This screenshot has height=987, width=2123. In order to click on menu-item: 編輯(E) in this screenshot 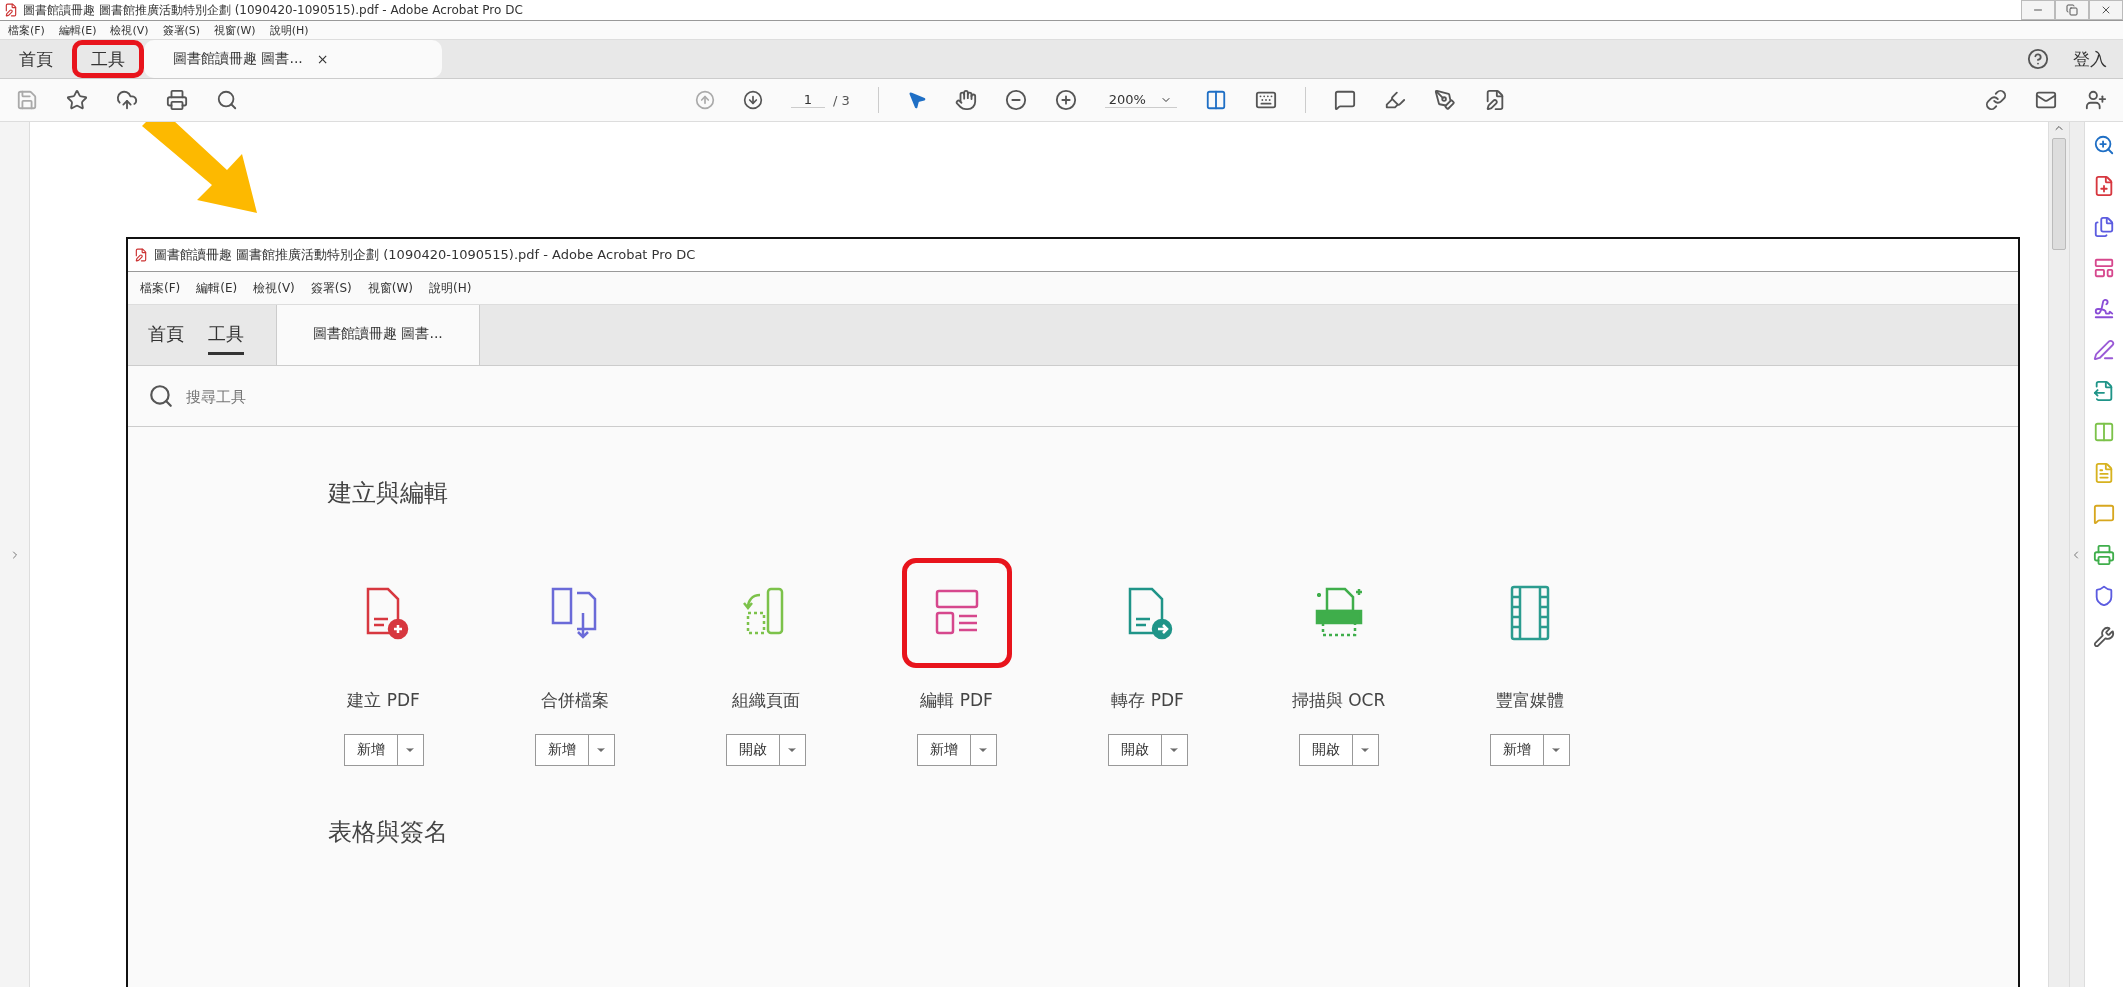, I will do `click(77, 30)`.